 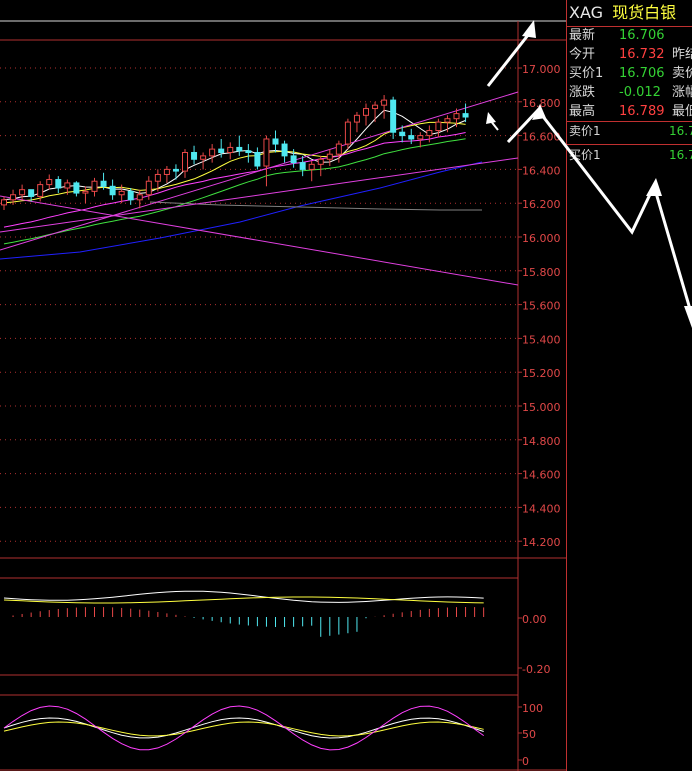 I want to click on price-tick-label: 15.000, so click(x=541, y=407).